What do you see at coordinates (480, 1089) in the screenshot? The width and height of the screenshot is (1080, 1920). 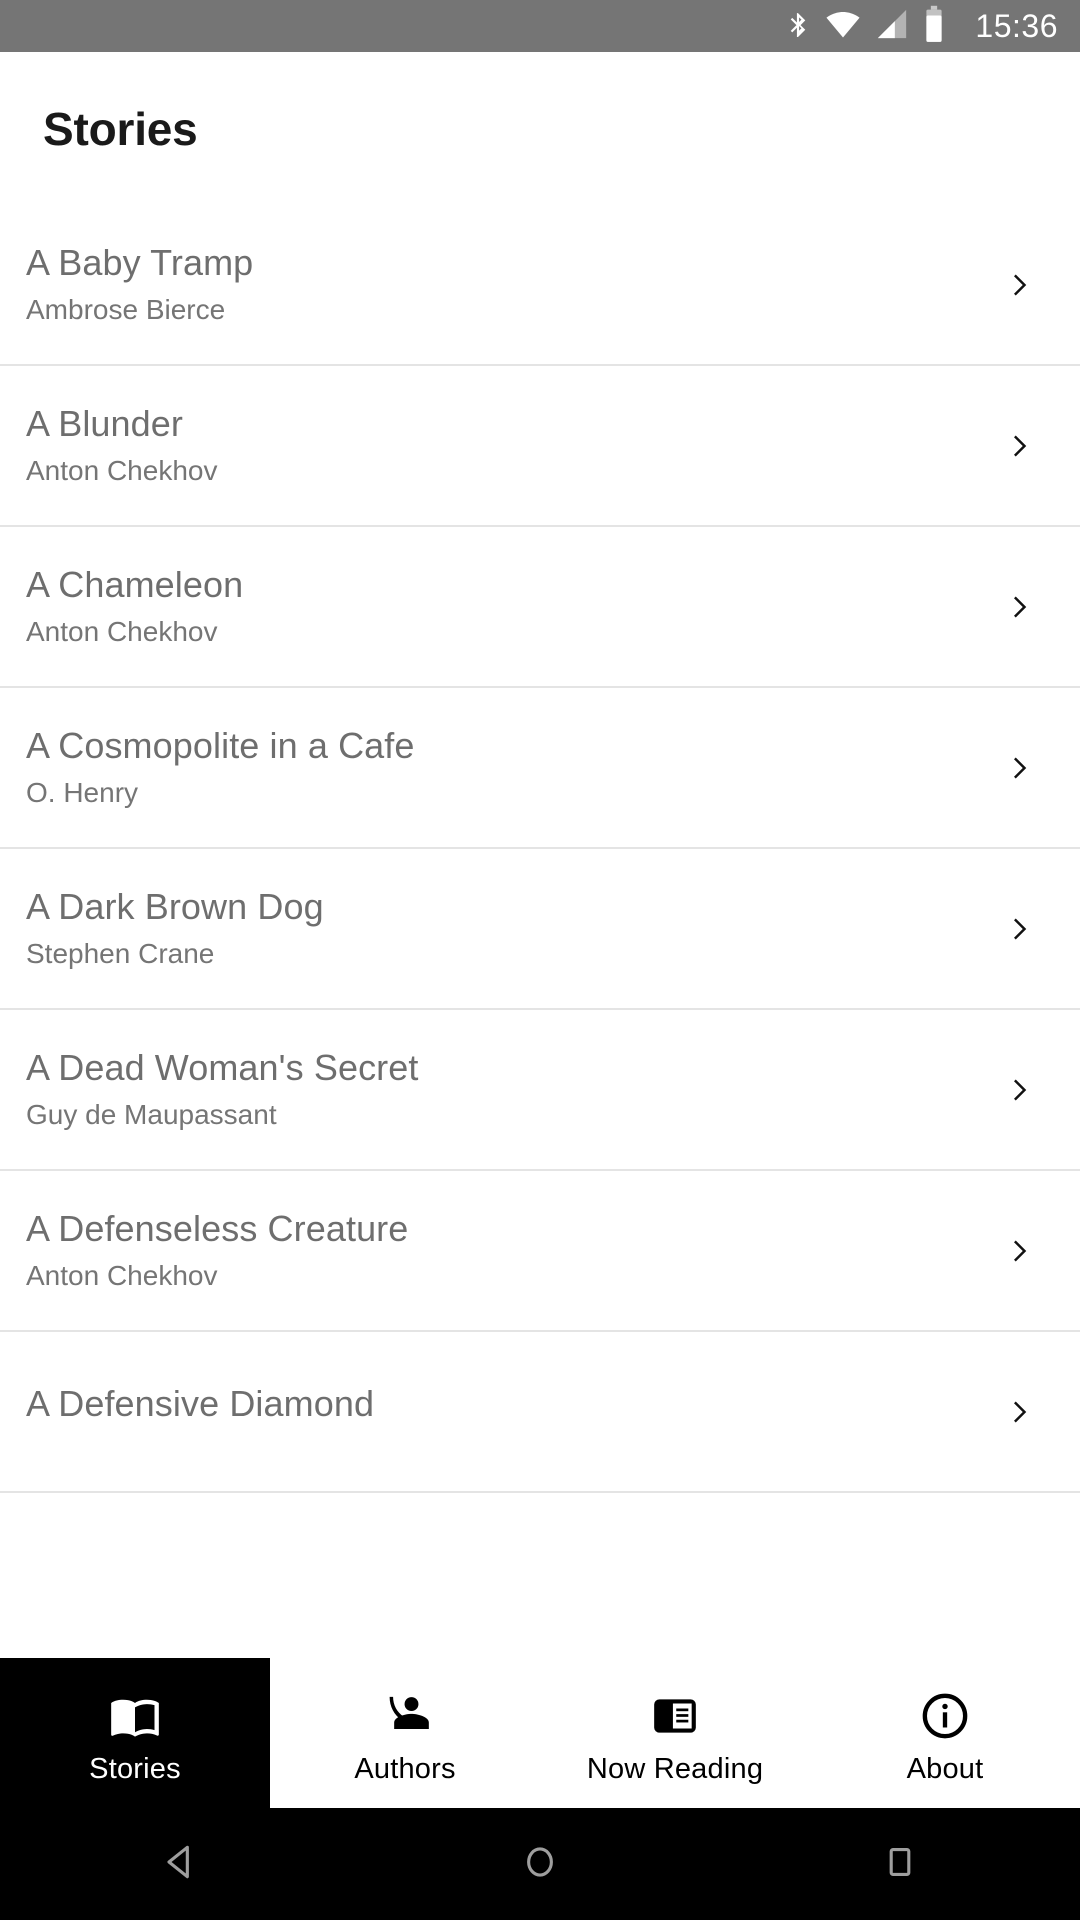 I see `story-text-block: A Dead Woman's Secret Guy de Maupassant` at bounding box center [480, 1089].